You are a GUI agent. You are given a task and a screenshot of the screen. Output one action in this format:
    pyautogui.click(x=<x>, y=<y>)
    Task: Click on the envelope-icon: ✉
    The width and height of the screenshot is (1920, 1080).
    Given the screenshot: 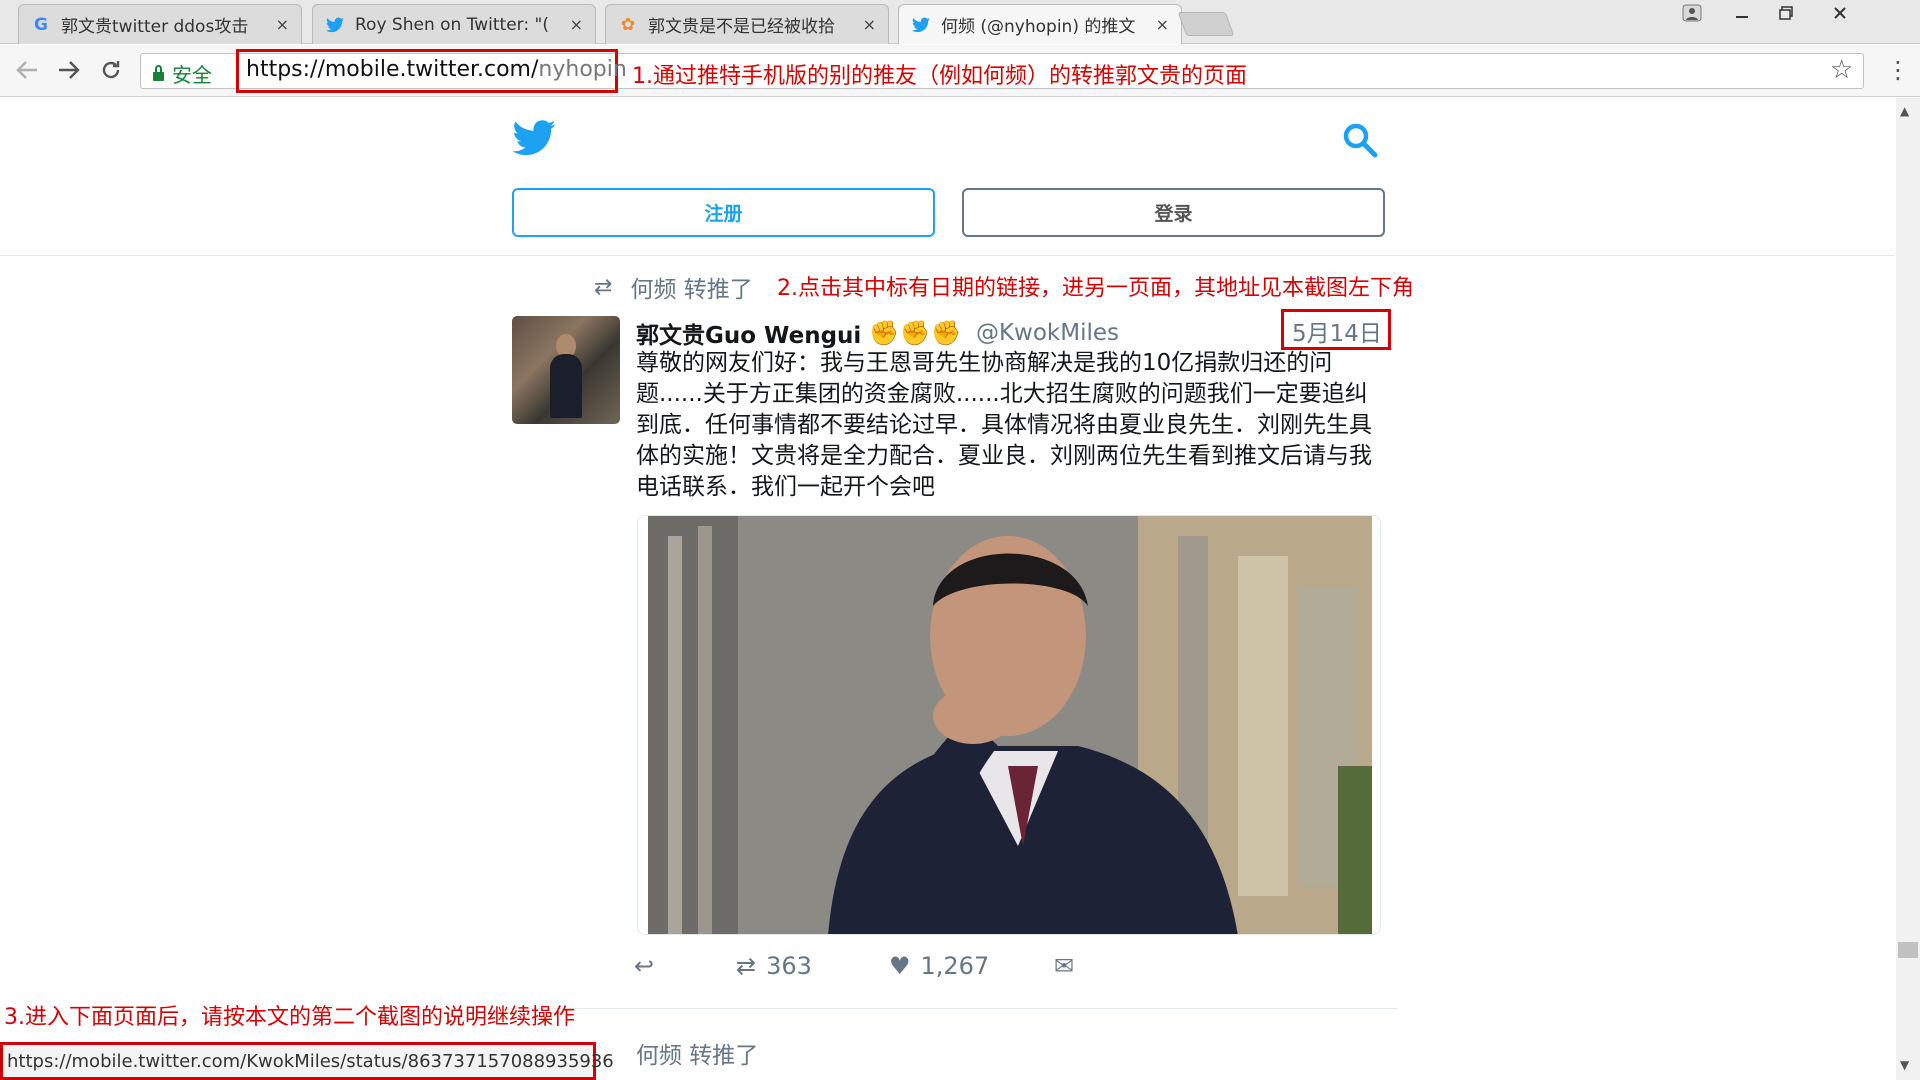 What is the action you would take?
    pyautogui.click(x=1064, y=966)
    